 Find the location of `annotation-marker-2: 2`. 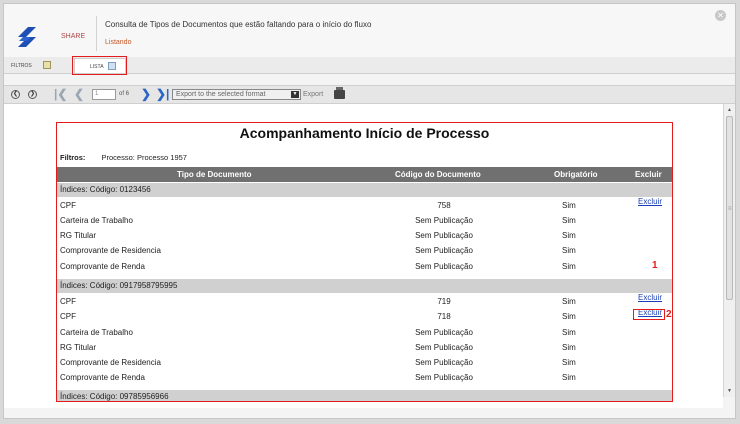

annotation-marker-2: 2 is located at coordinates (669, 314).